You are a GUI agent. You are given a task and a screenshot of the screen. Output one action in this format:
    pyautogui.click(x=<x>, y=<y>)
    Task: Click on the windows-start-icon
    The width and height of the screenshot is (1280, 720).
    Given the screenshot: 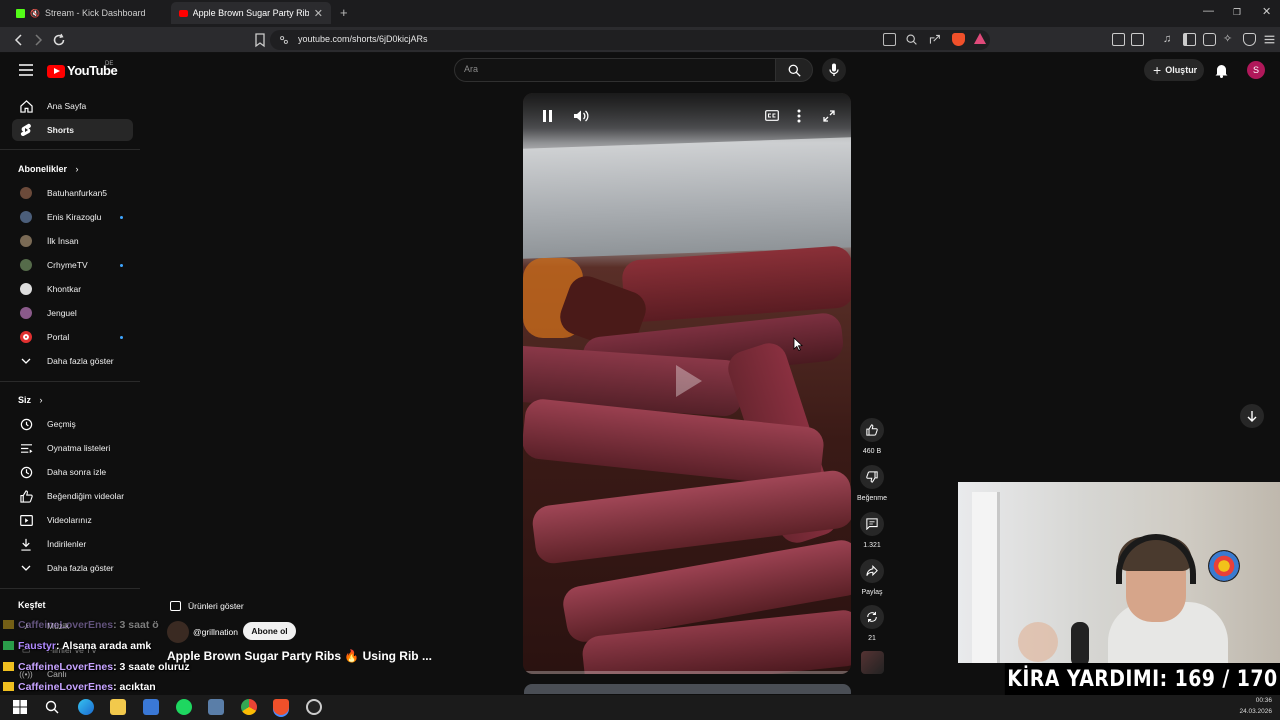 What is the action you would take?
    pyautogui.click(x=20, y=707)
    